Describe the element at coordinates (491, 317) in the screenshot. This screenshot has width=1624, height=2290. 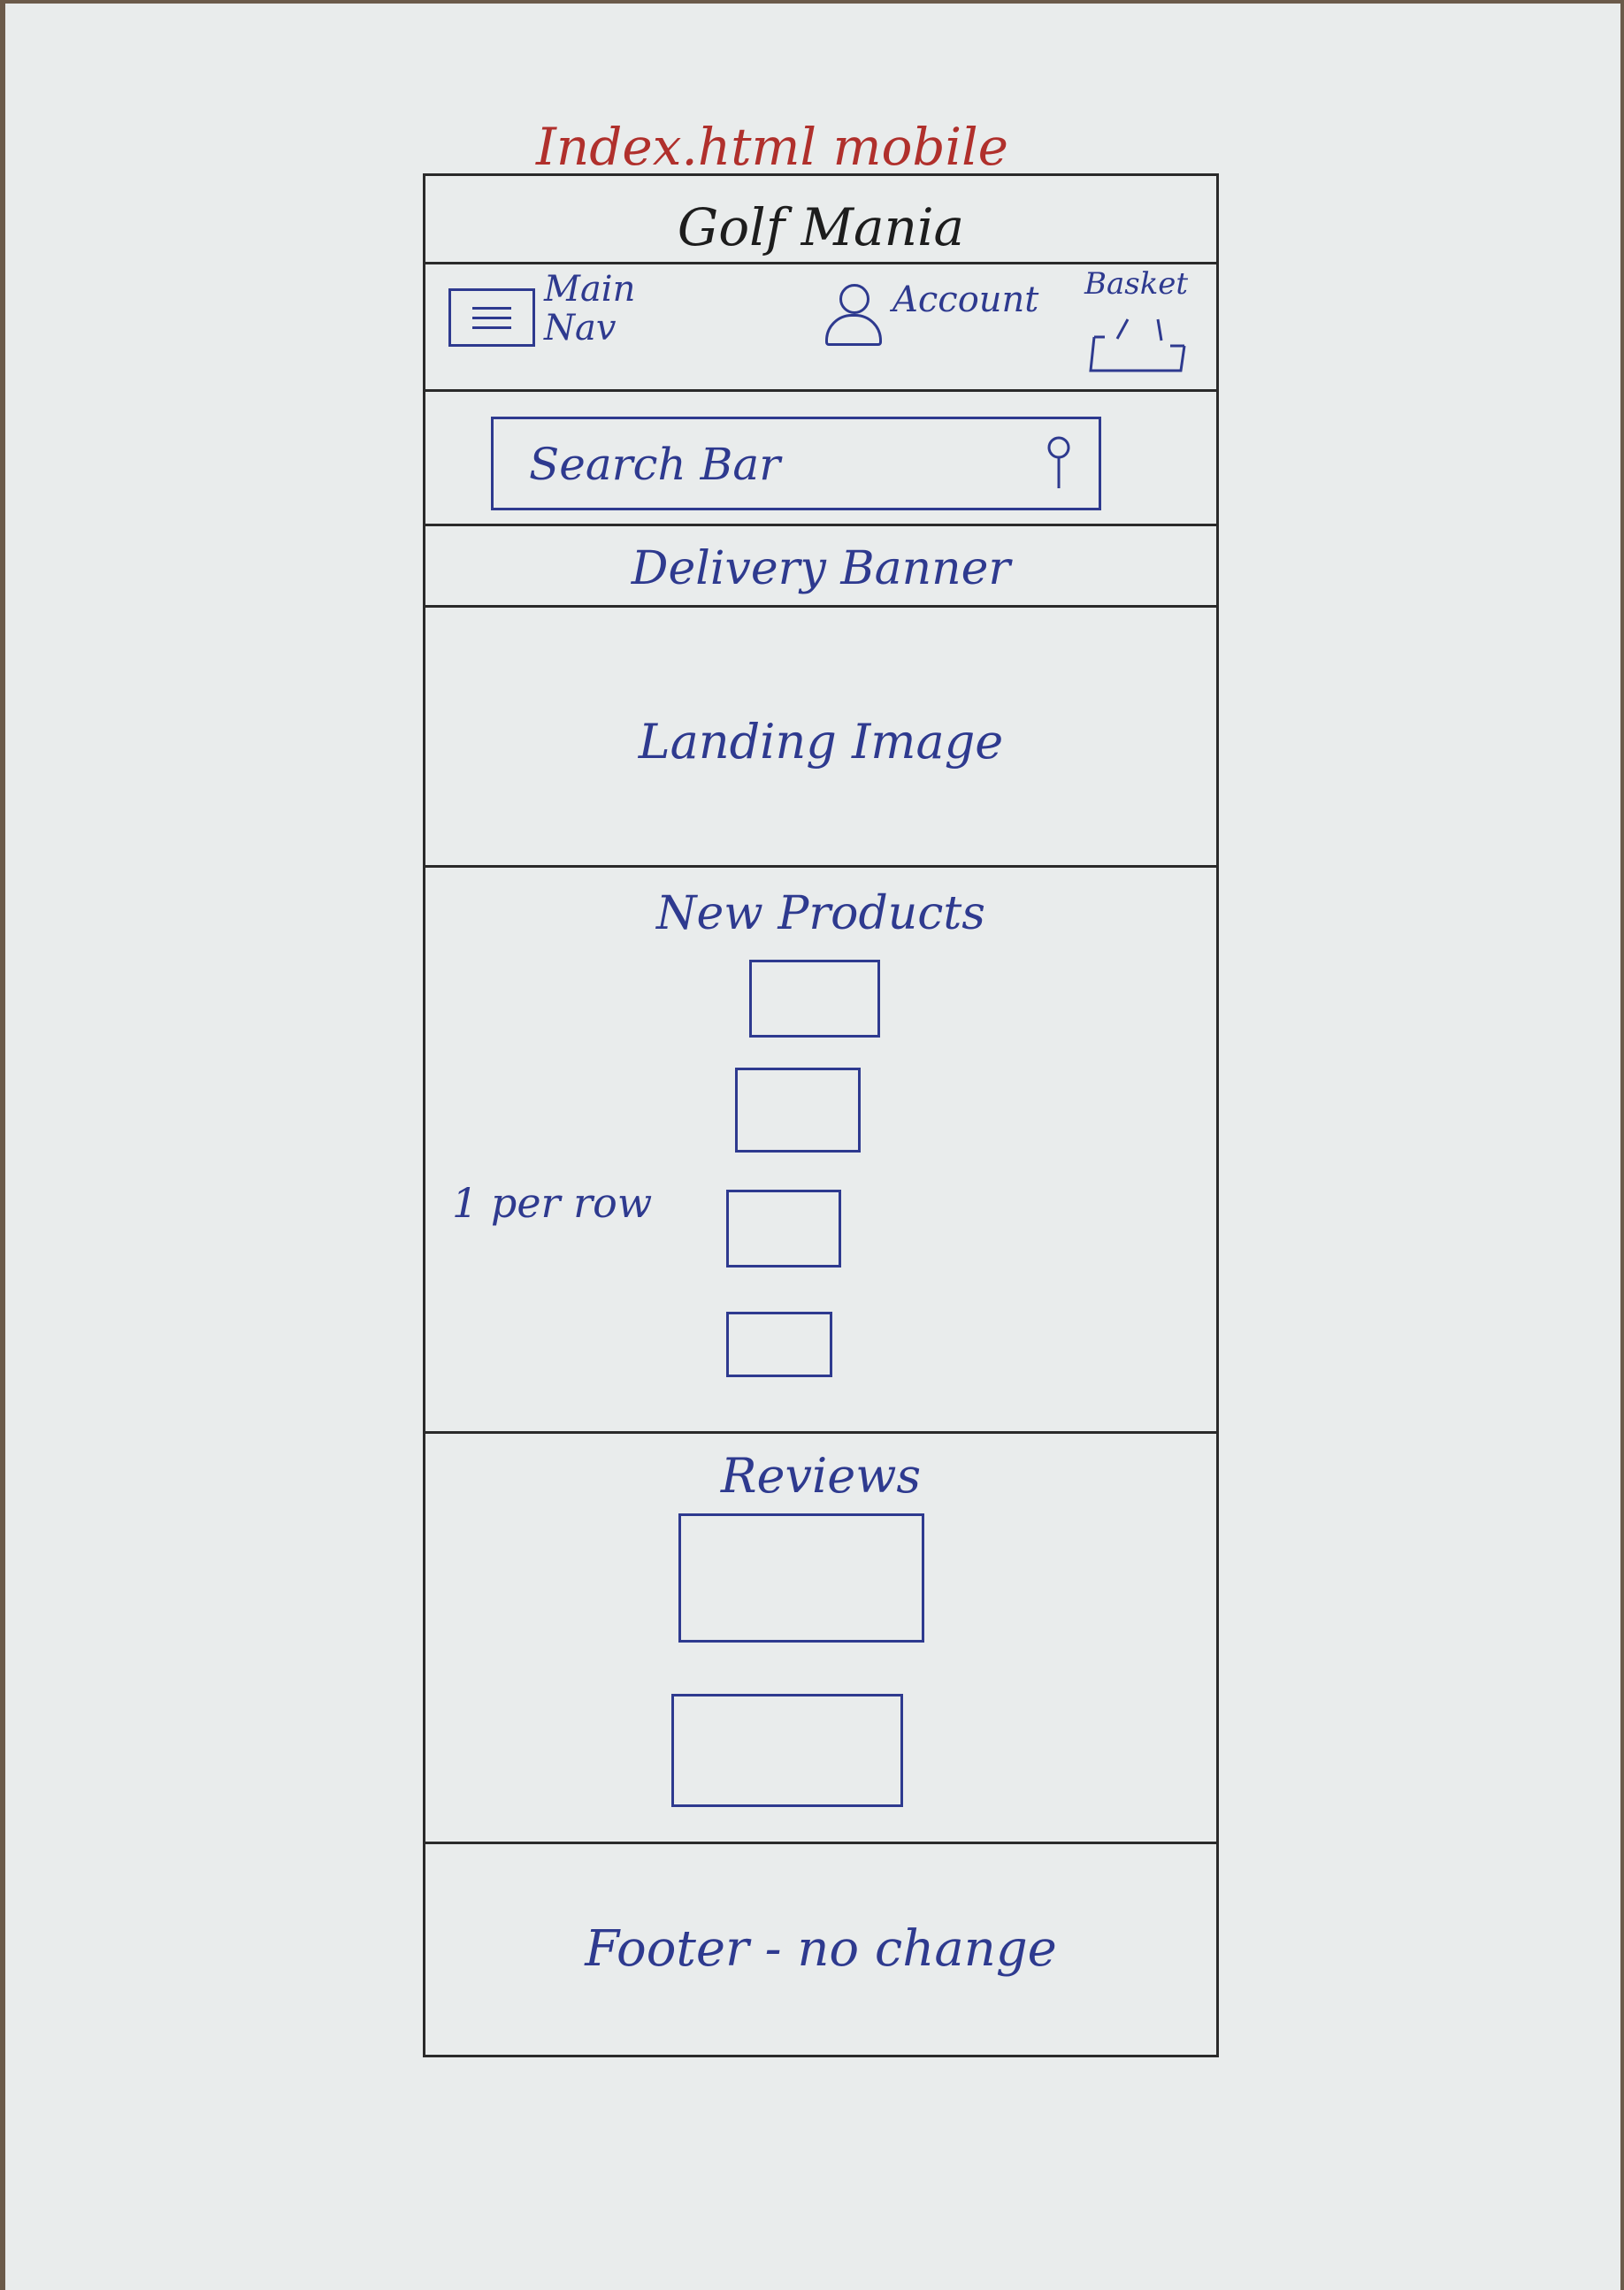
I see `menu-icon` at that location.